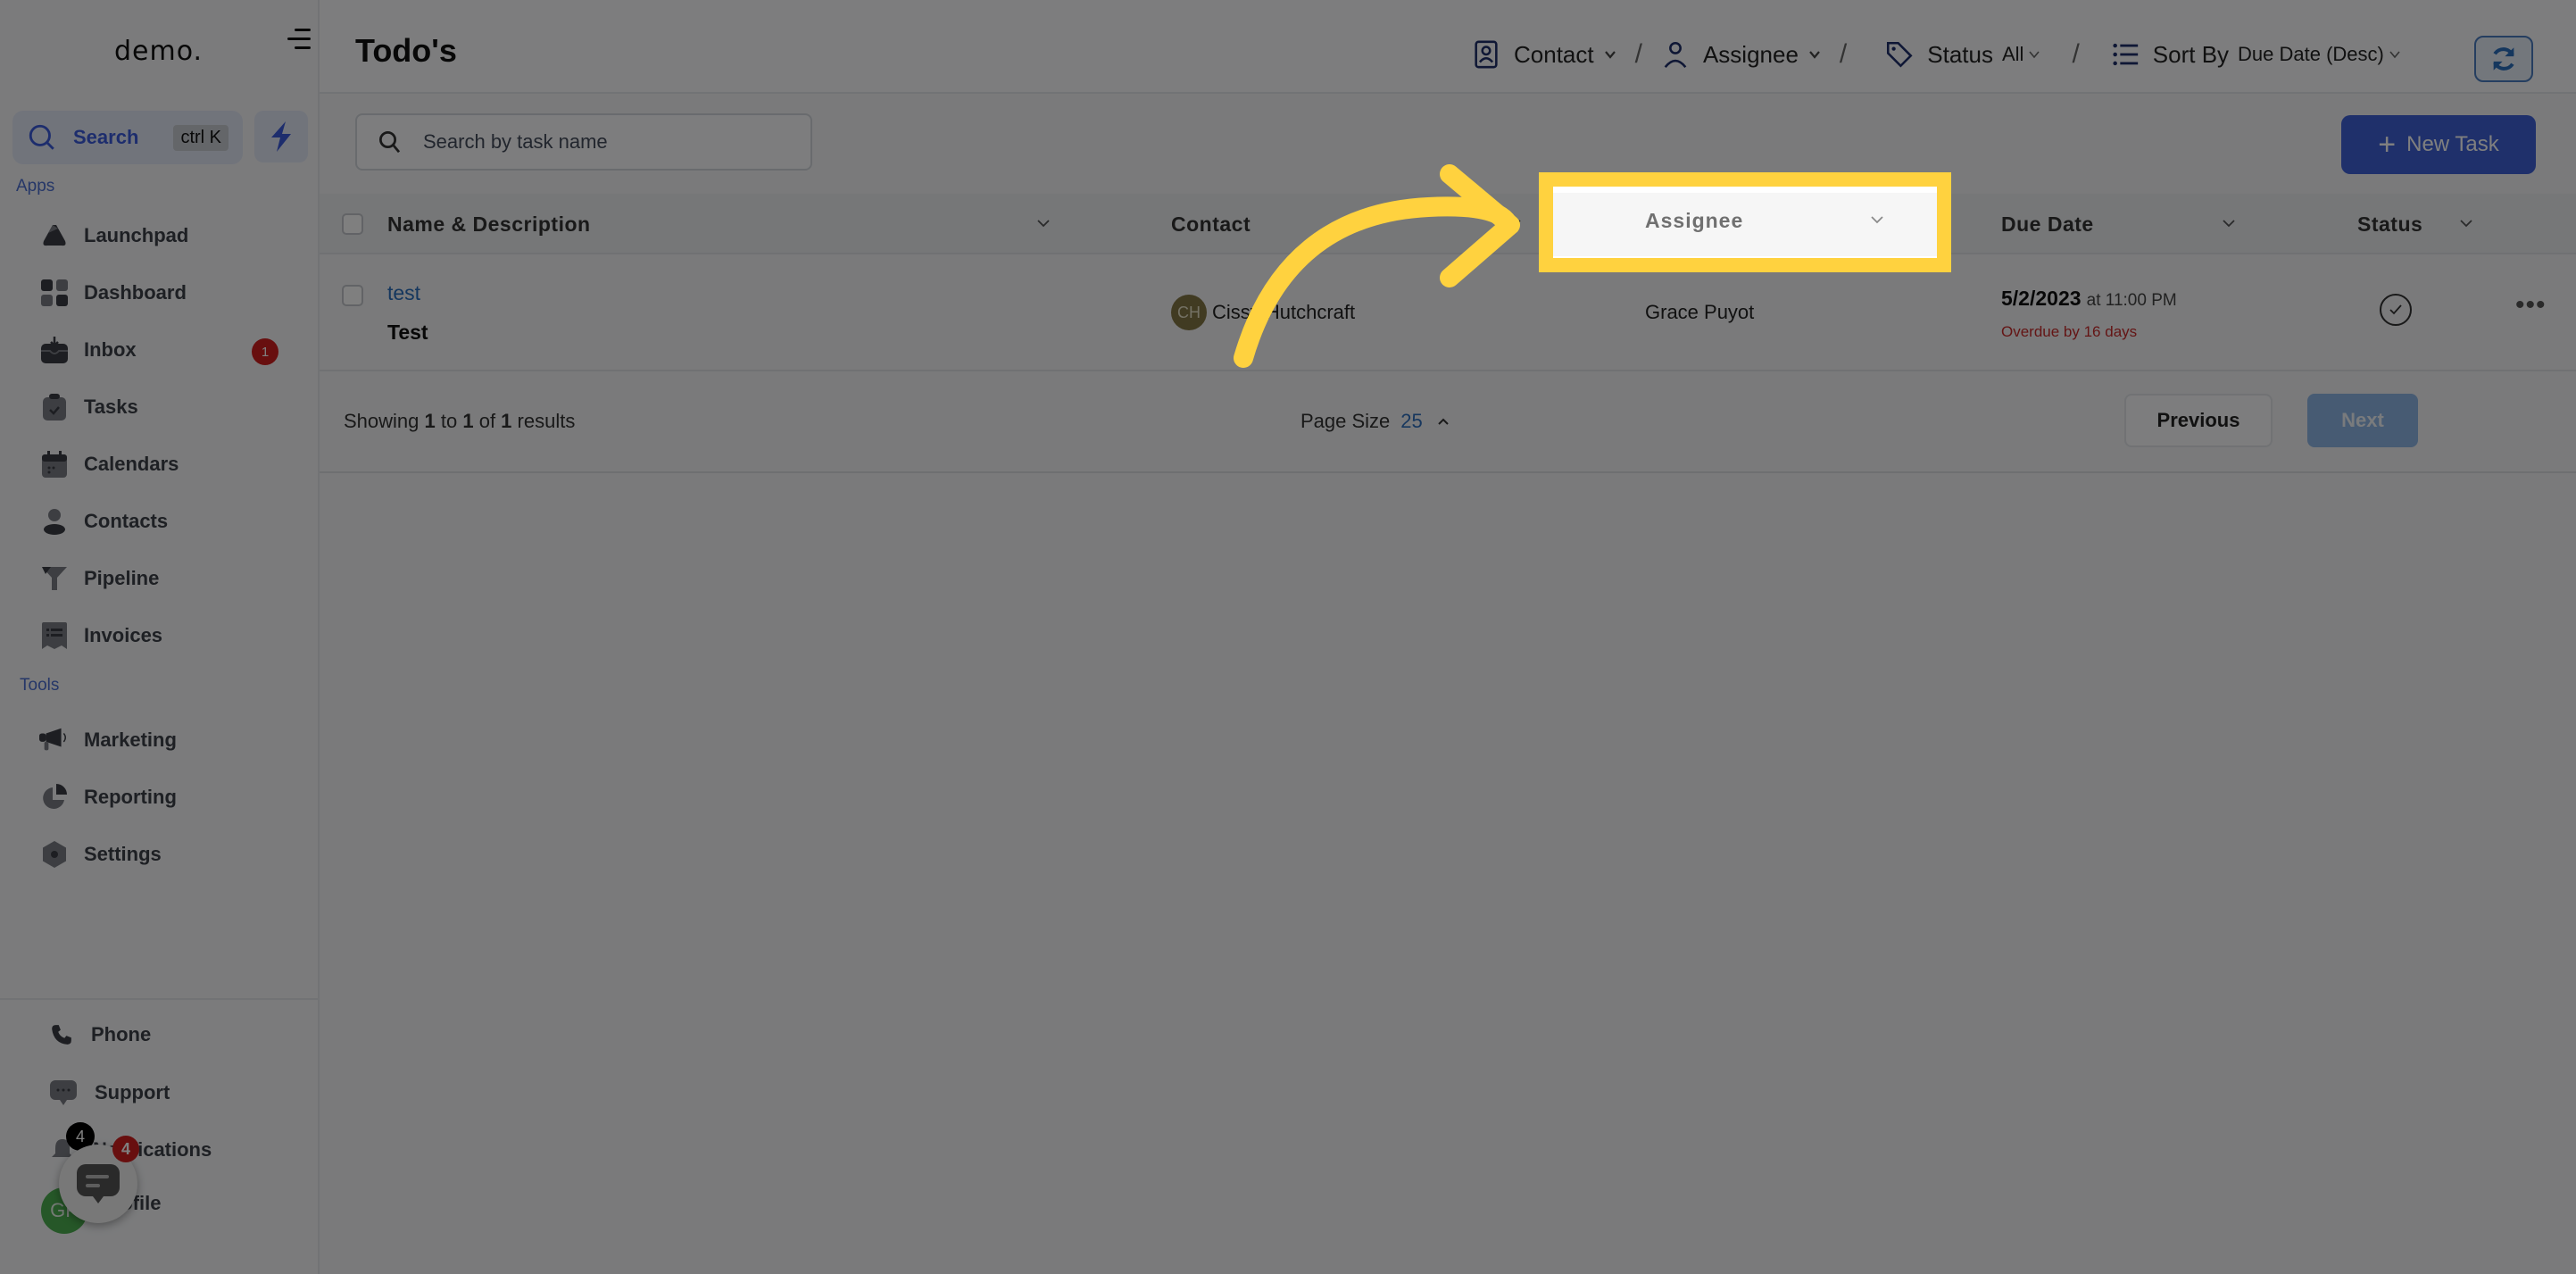 The height and width of the screenshot is (1274, 2576). Describe the element at coordinates (1486, 54) in the screenshot. I see `contact-card-icon` at that location.